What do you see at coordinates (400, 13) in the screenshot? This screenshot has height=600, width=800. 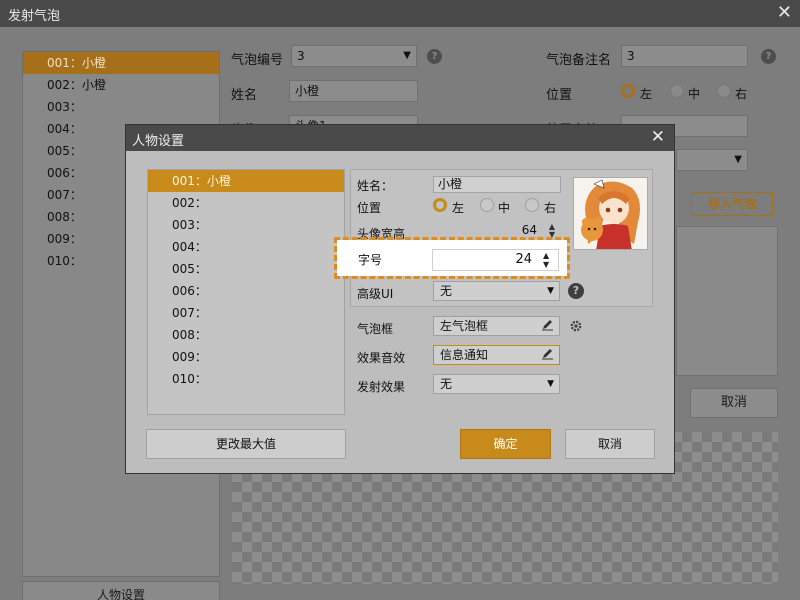 I see `window-titlebar: 发射气泡 ✕` at bounding box center [400, 13].